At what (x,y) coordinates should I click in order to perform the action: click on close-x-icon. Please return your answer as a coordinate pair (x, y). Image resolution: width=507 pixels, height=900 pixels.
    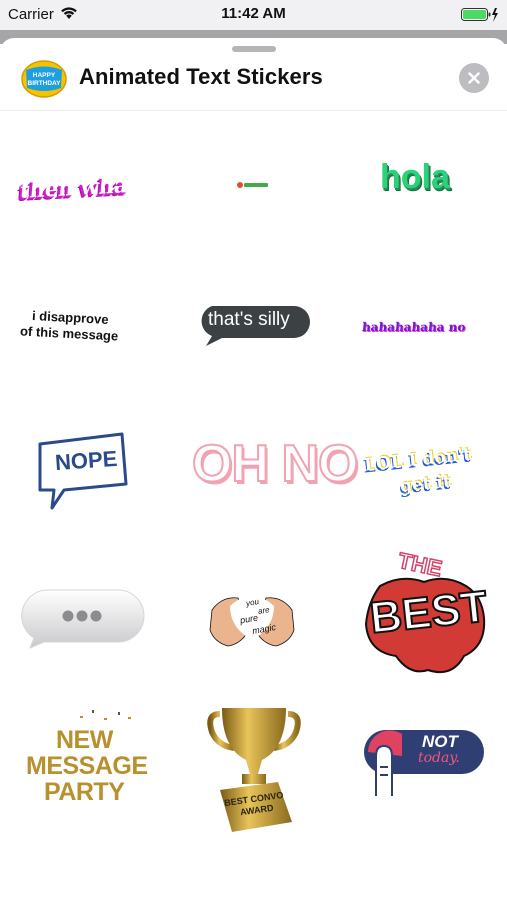
    Looking at the image, I should click on (474, 78).